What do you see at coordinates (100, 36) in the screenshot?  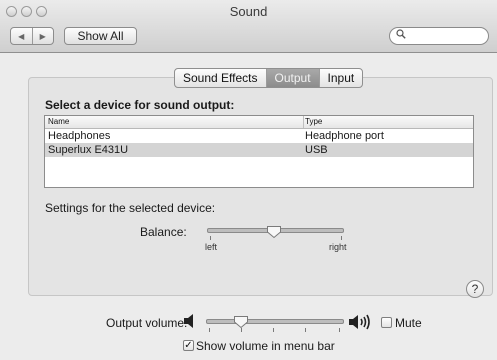 I see `show-all-button: Show All` at bounding box center [100, 36].